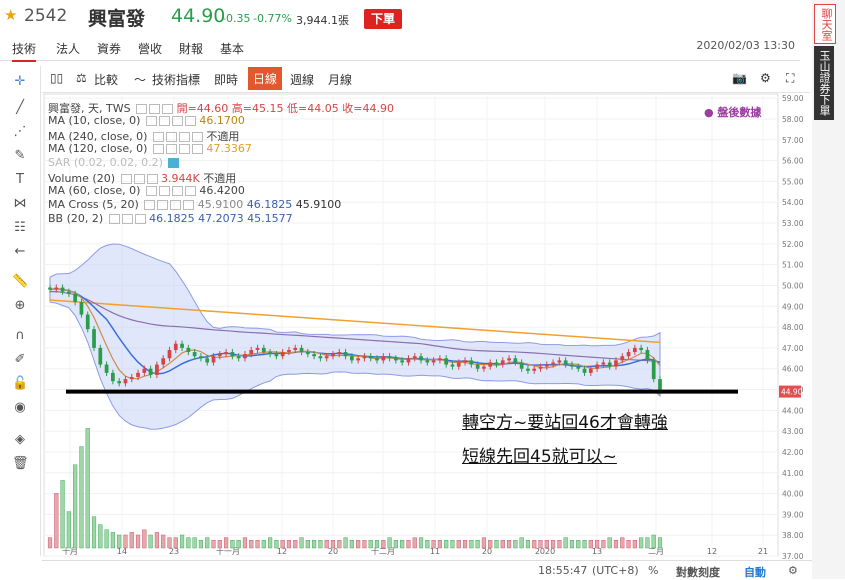 This screenshot has height=580, width=845. I want to click on y-tick-label: 56.00, so click(793, 161).